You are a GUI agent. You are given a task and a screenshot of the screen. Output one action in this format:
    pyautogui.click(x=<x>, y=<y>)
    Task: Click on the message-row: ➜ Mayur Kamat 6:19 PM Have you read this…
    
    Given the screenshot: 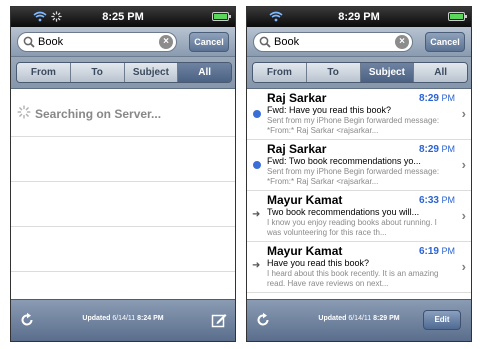 What is the action you would take?
    pyautogui.click(x=359, y=267)
    